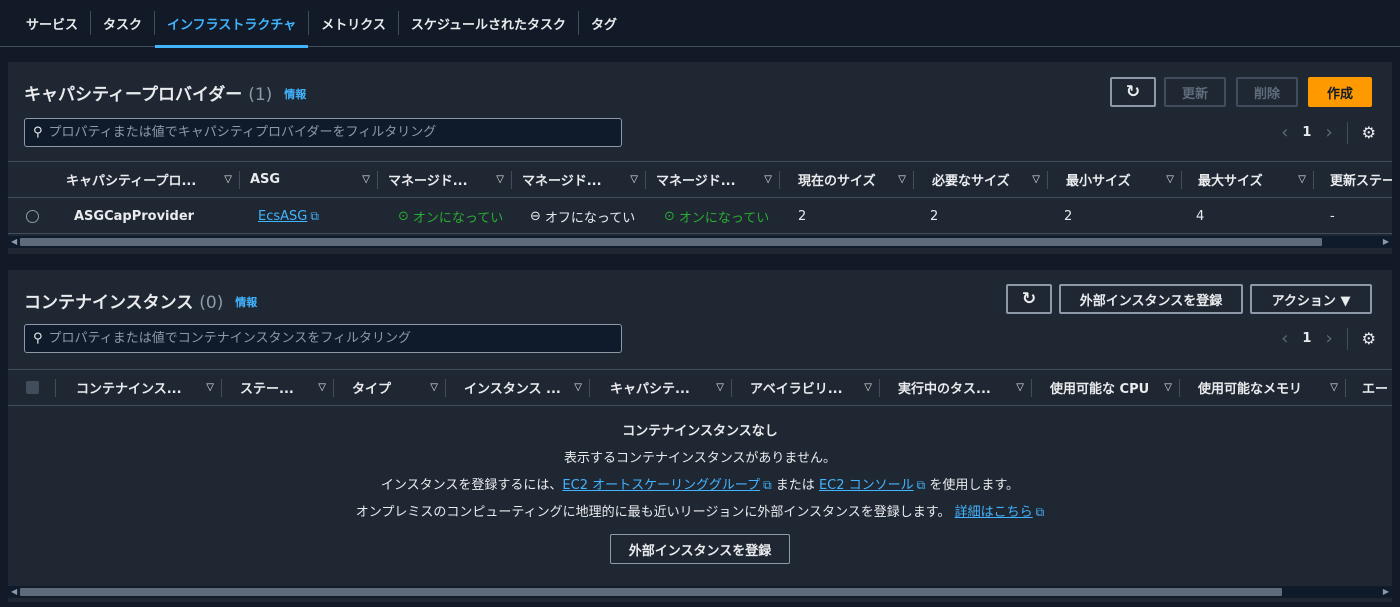  What do you see at coordinates (32, 387) in the screenshot?
I see `select-all-checkbox` at bounding box center [32, 387].